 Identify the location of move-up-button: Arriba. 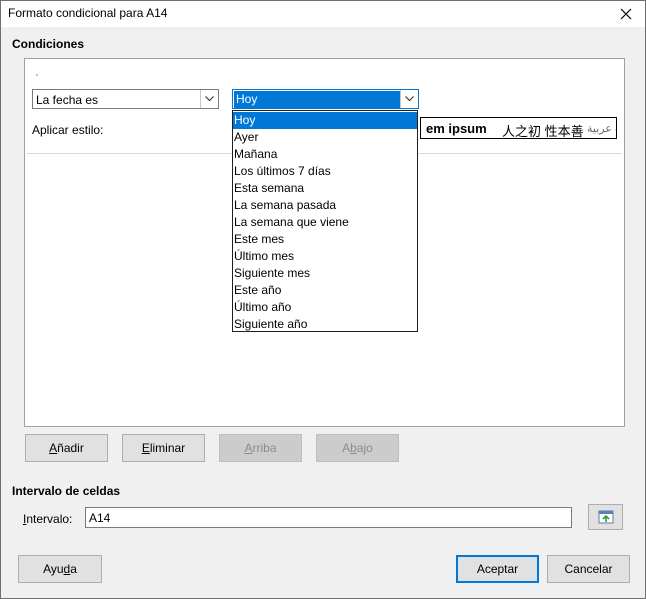
(260, 448).